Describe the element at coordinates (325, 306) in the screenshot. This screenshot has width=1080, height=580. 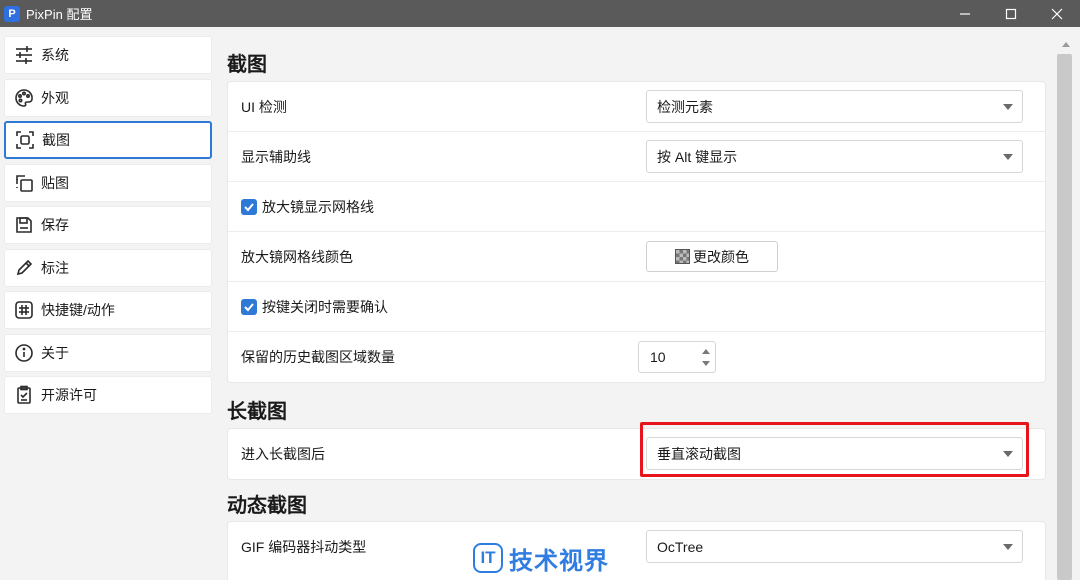
I see `confirm-close-label: 按键关闭时需要确认` at that location.